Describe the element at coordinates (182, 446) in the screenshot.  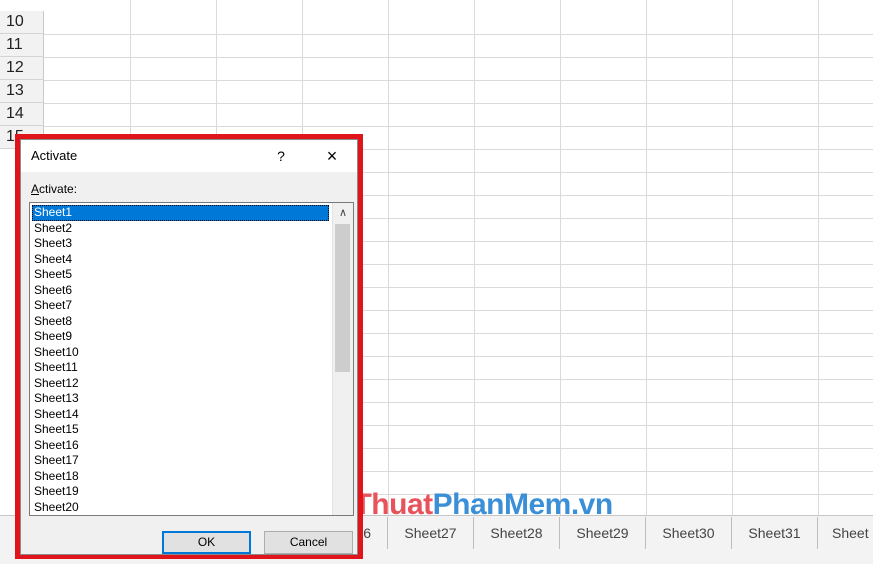
I see `sheet-list-item: Sheet16` at that location.